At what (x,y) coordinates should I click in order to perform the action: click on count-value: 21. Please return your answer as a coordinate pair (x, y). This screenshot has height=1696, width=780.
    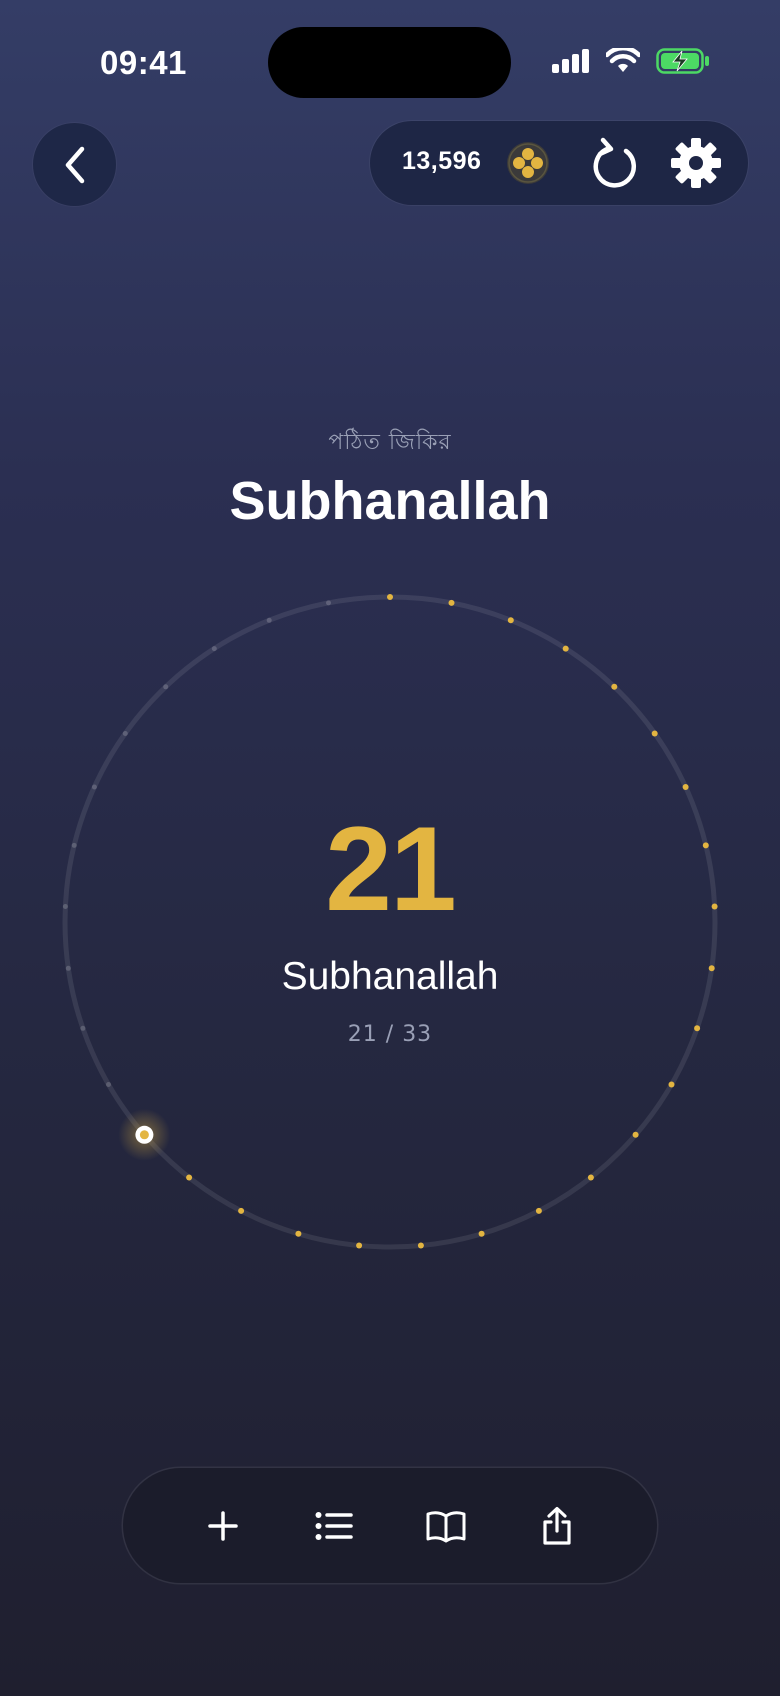
    Looking at the image, I should click on (390, 869).